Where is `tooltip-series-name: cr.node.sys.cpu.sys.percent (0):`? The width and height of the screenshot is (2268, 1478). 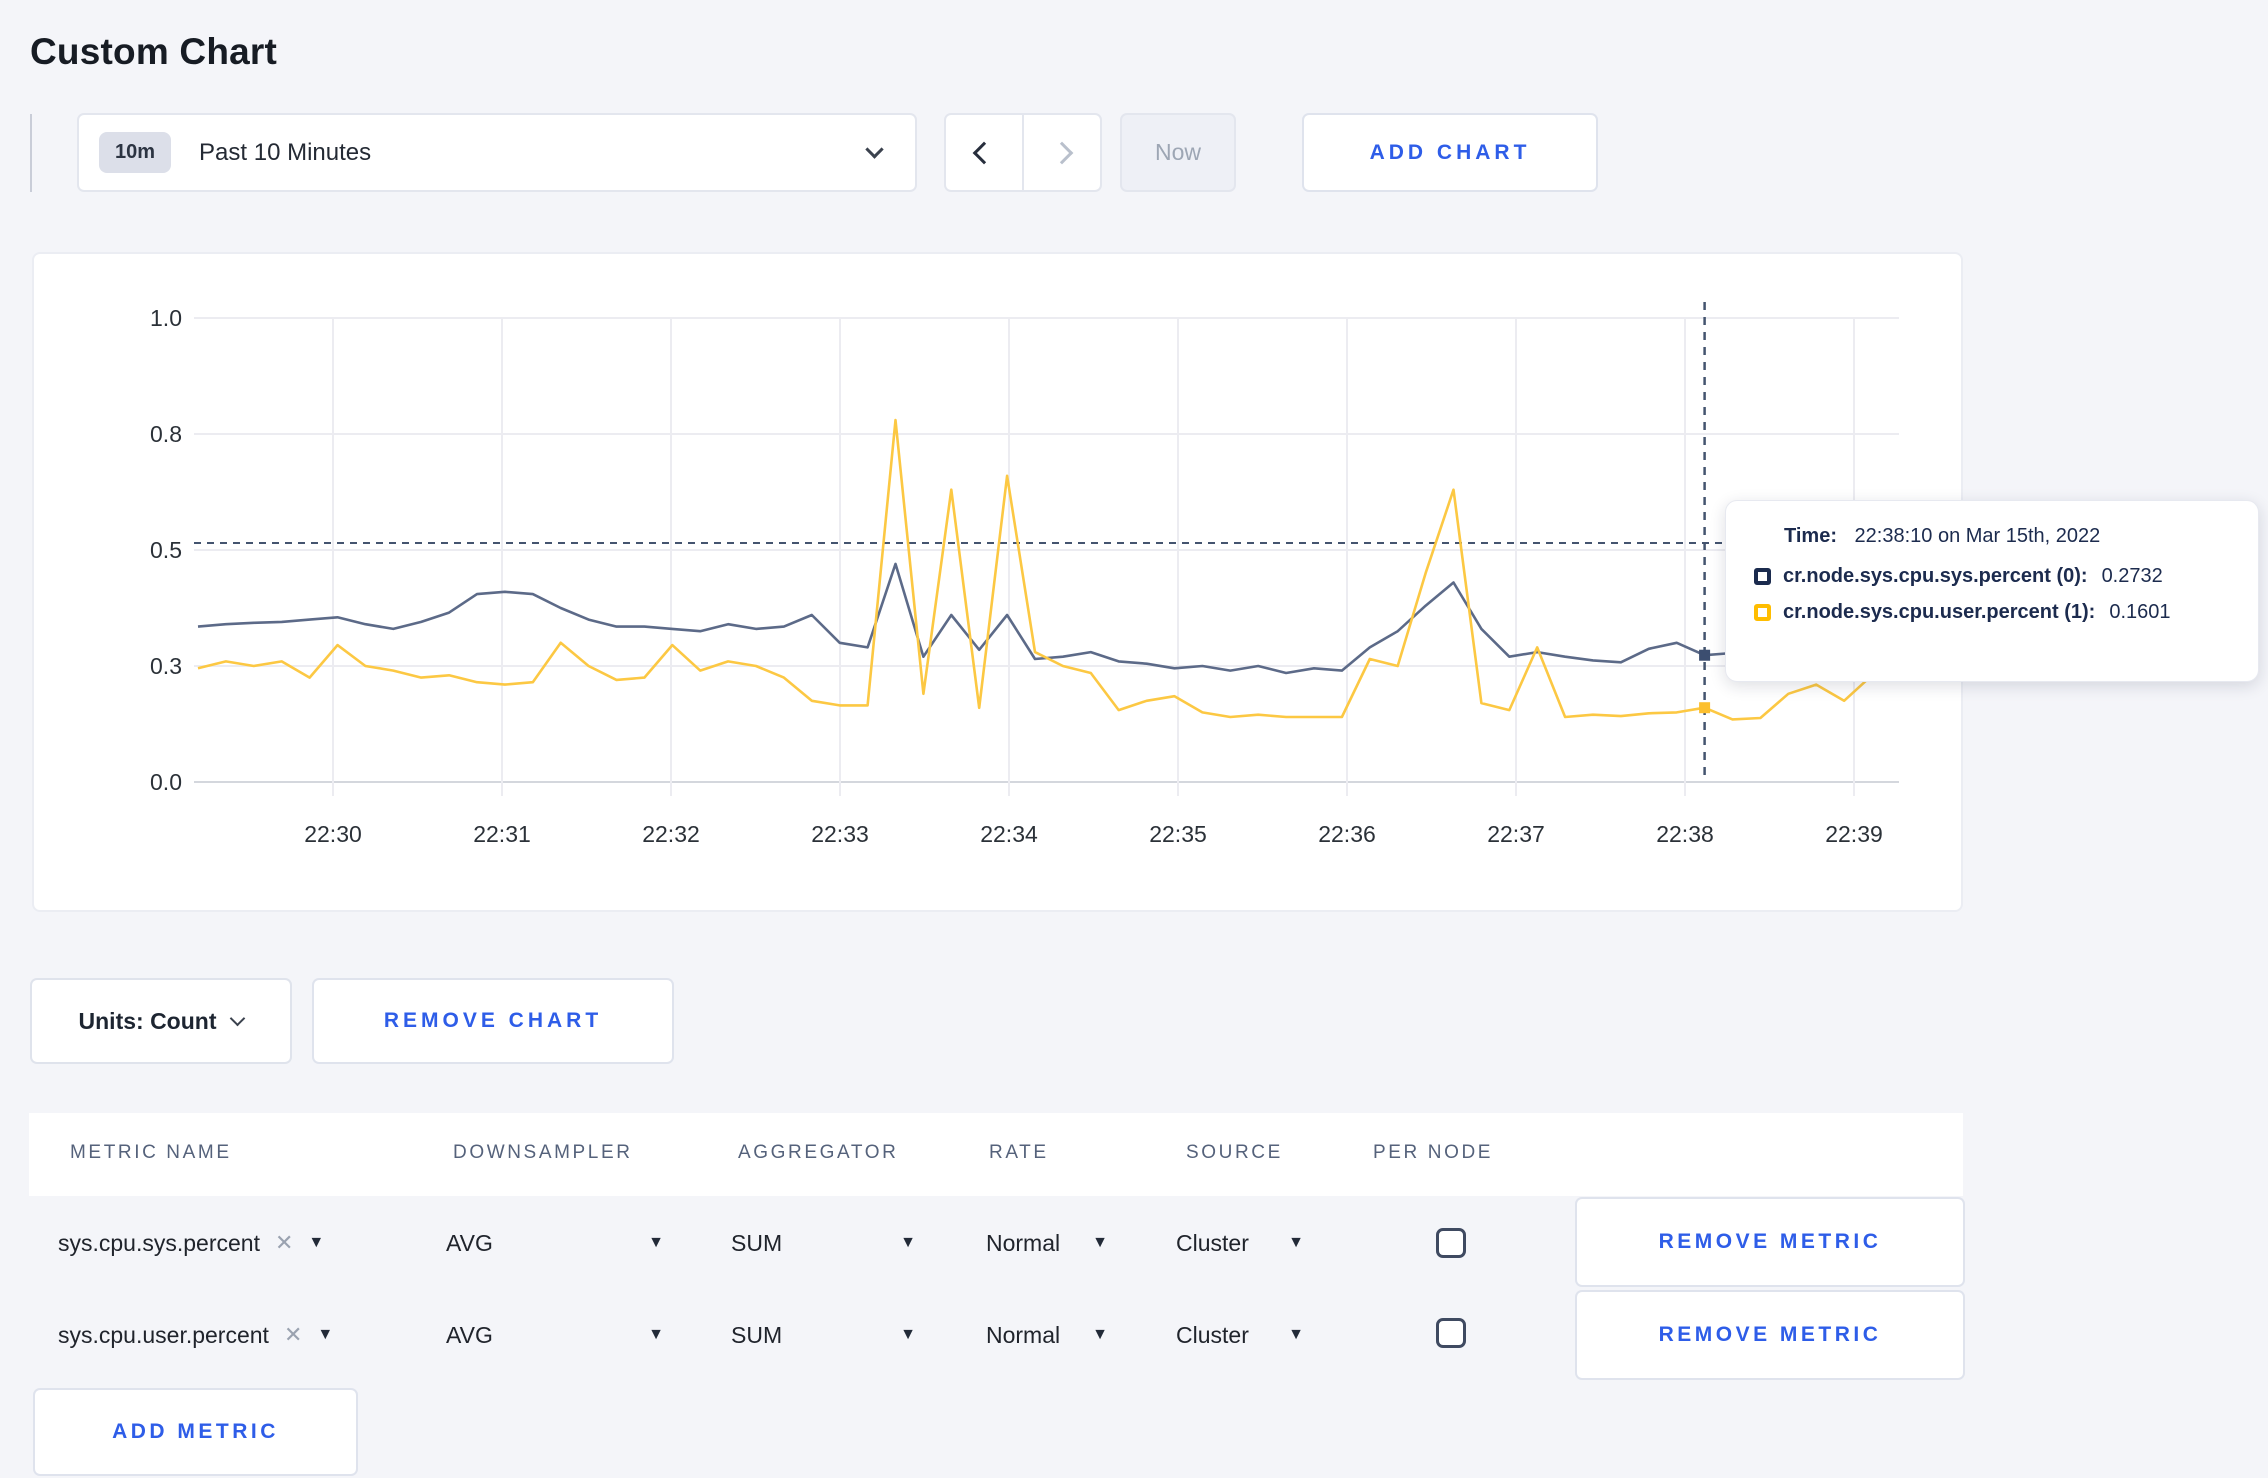 tooltip-series-name: cr.node.sys.cpu.sys.percent (0): is located at coordinates (1935, 576).